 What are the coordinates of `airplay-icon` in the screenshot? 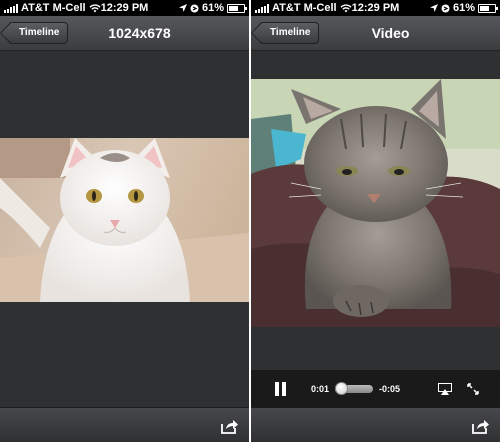 It's located at (445, 389).